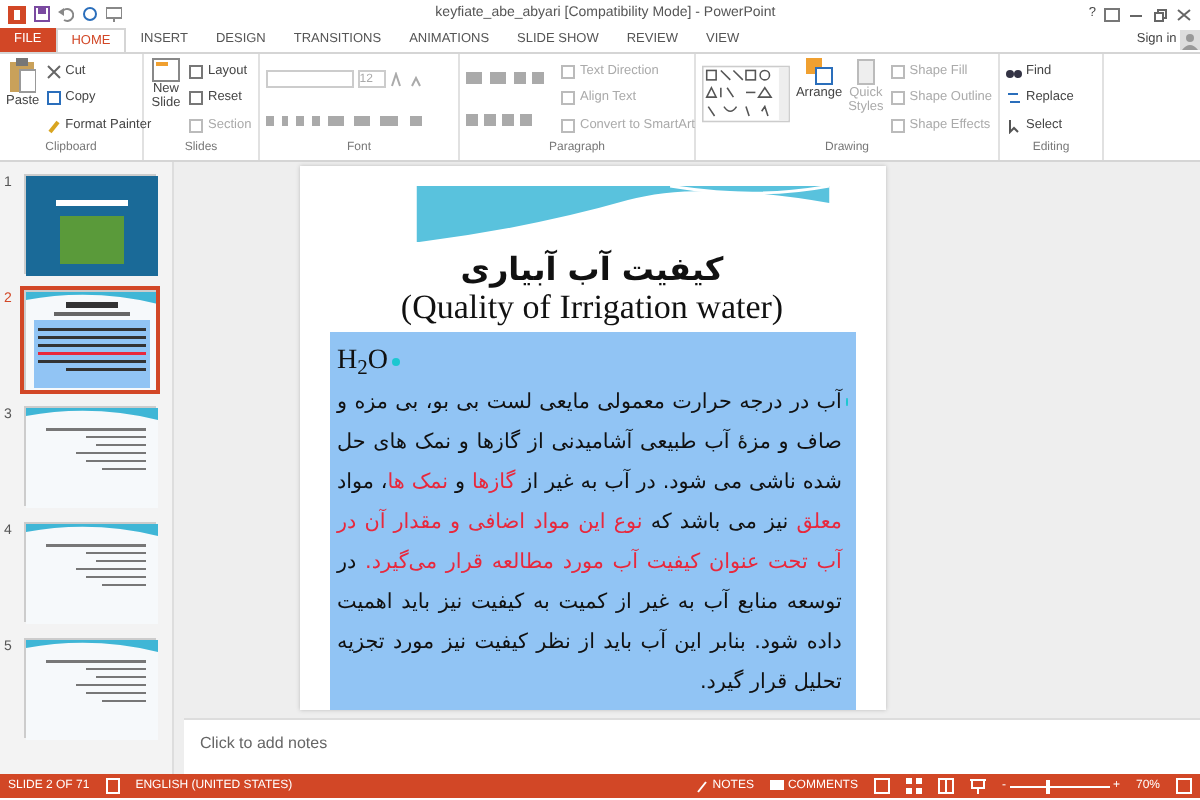  I want to click on quick-styles-icon, so click(865, 72).